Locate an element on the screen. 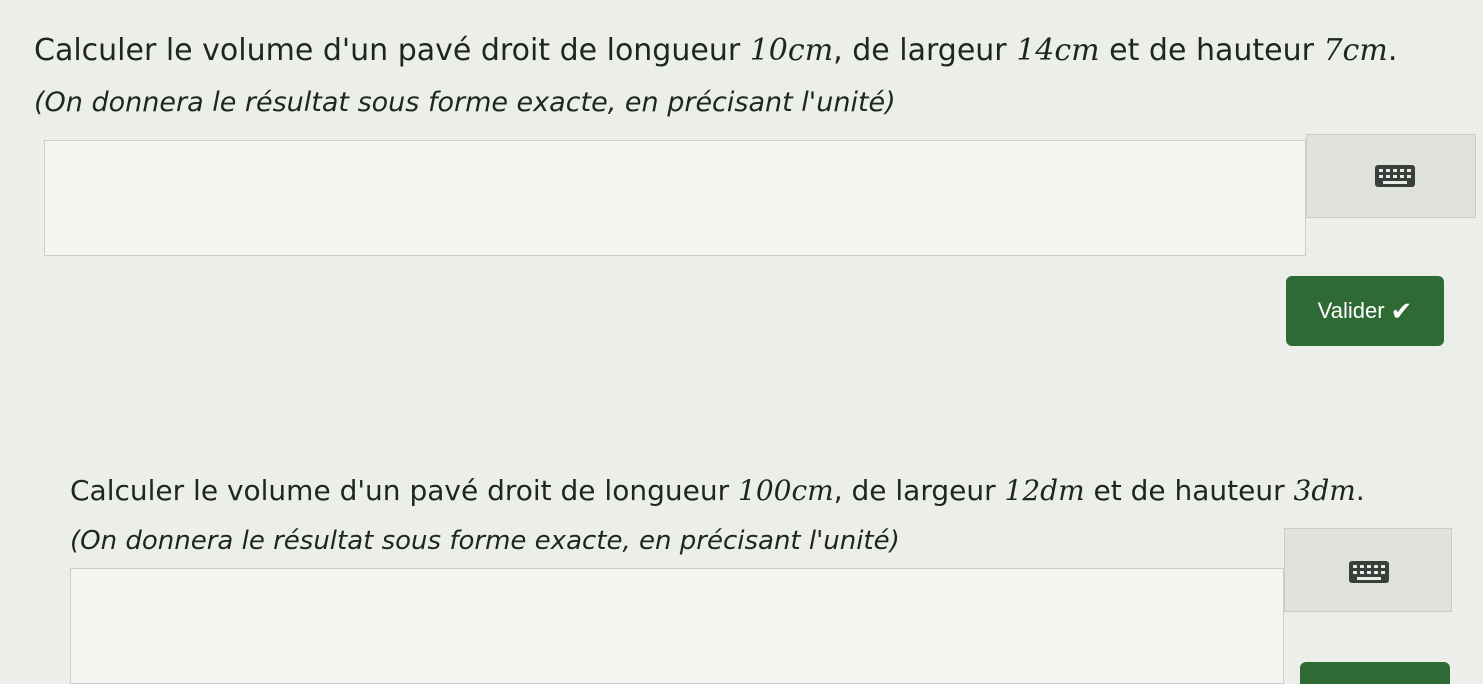 This screenshot has height=684, width=1483. question2-end: . is located at coordinates (1360, 490).